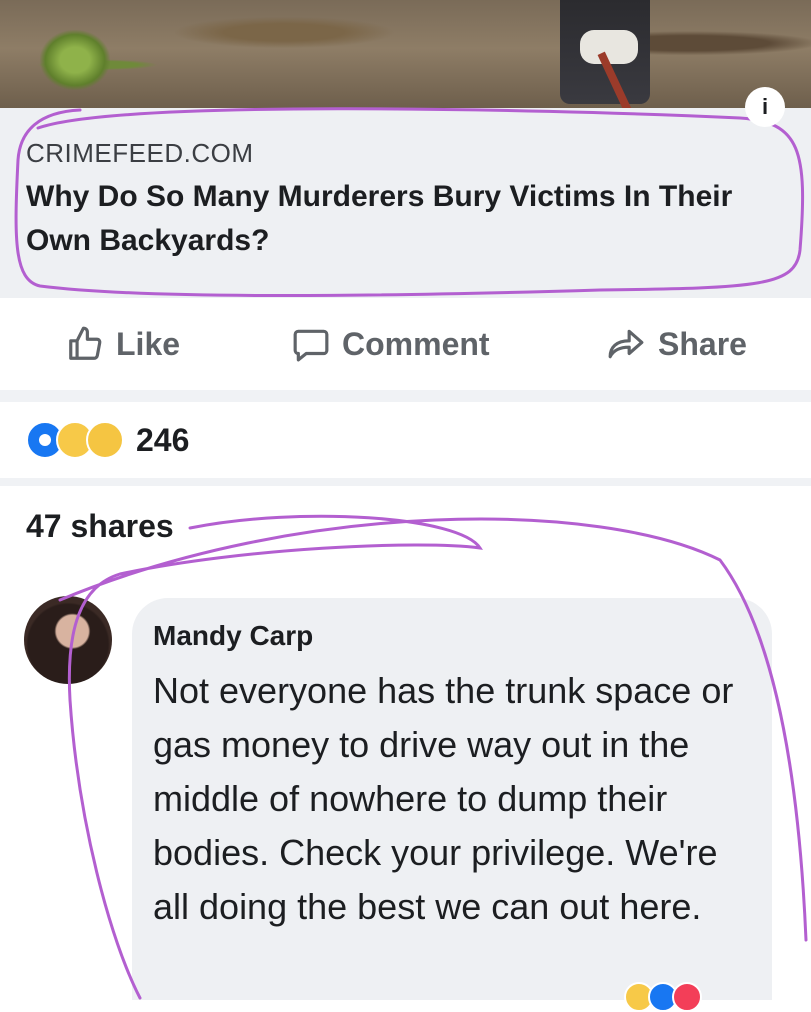 The height and width of the screenshot is (1012, 811). Describe the element at coordinates (765, 107) in the screenshot. I see `info-icon: i` at that location.